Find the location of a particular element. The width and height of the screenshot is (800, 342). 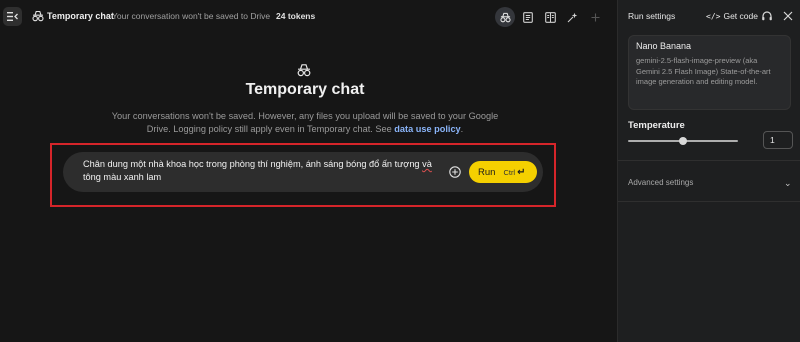

chevron-down-icon: ⌄ is located at coordinates (788, 183).